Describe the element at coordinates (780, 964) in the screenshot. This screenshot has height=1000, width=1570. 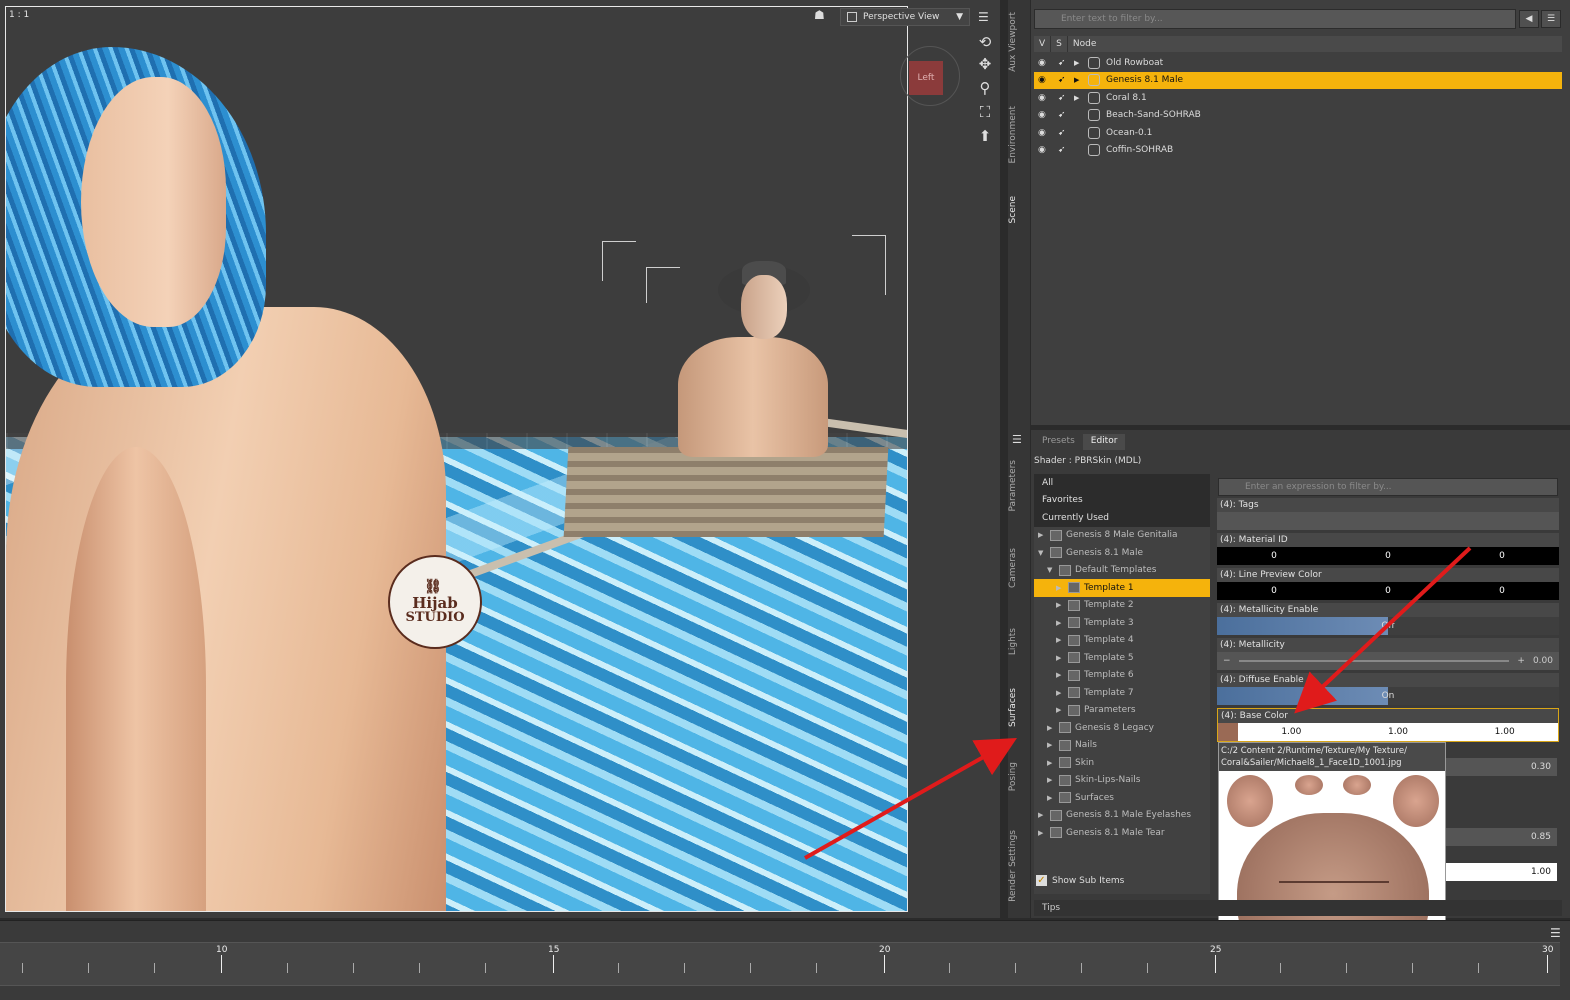
I see `timeline-ruler: 10 15 20 25 30` at that location.